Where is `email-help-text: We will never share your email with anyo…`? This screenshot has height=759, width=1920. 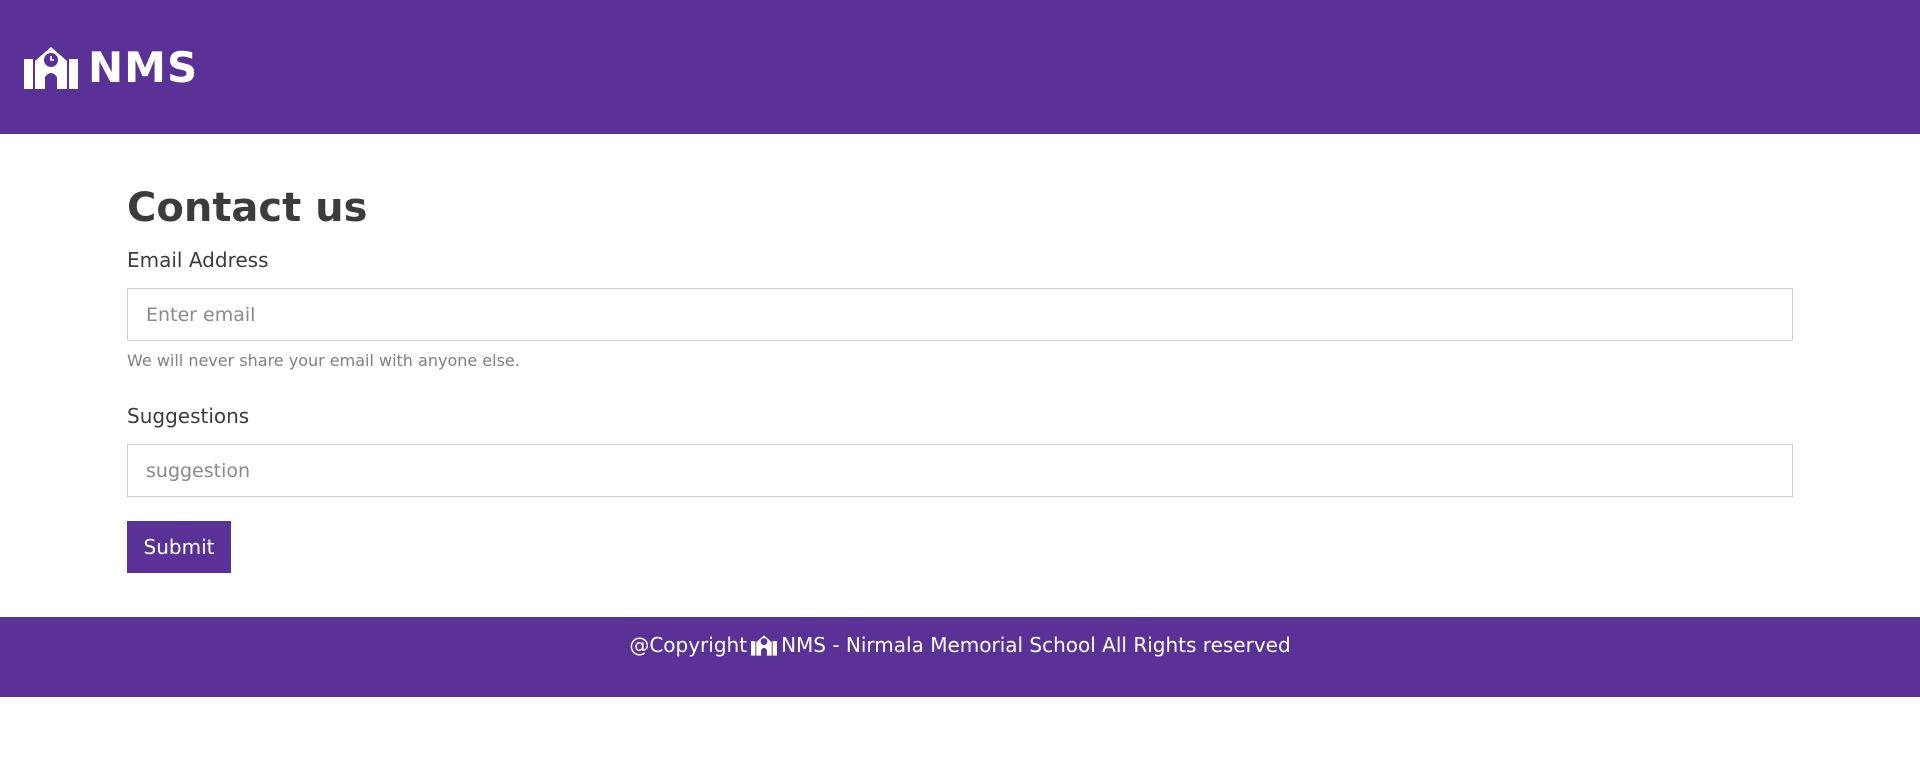 email-help-text: We will never share your email with anyo… is located at coordinates (323, 360).